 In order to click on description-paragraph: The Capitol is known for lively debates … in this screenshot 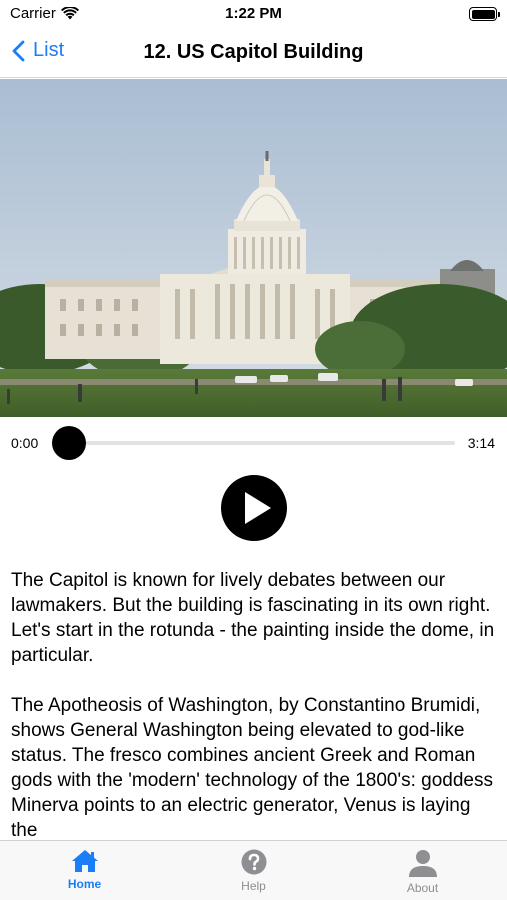, I will do `click(253, 618)`.